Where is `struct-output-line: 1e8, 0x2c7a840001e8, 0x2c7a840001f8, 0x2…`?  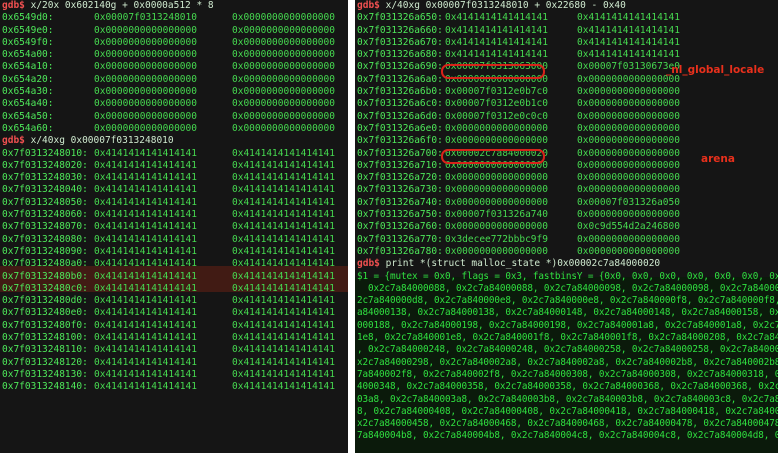 struct-output-line: 1e8, 0x2c7a840001e8, 0x2c7a840001f8, 0x2… is located at coordinates (567, 338).